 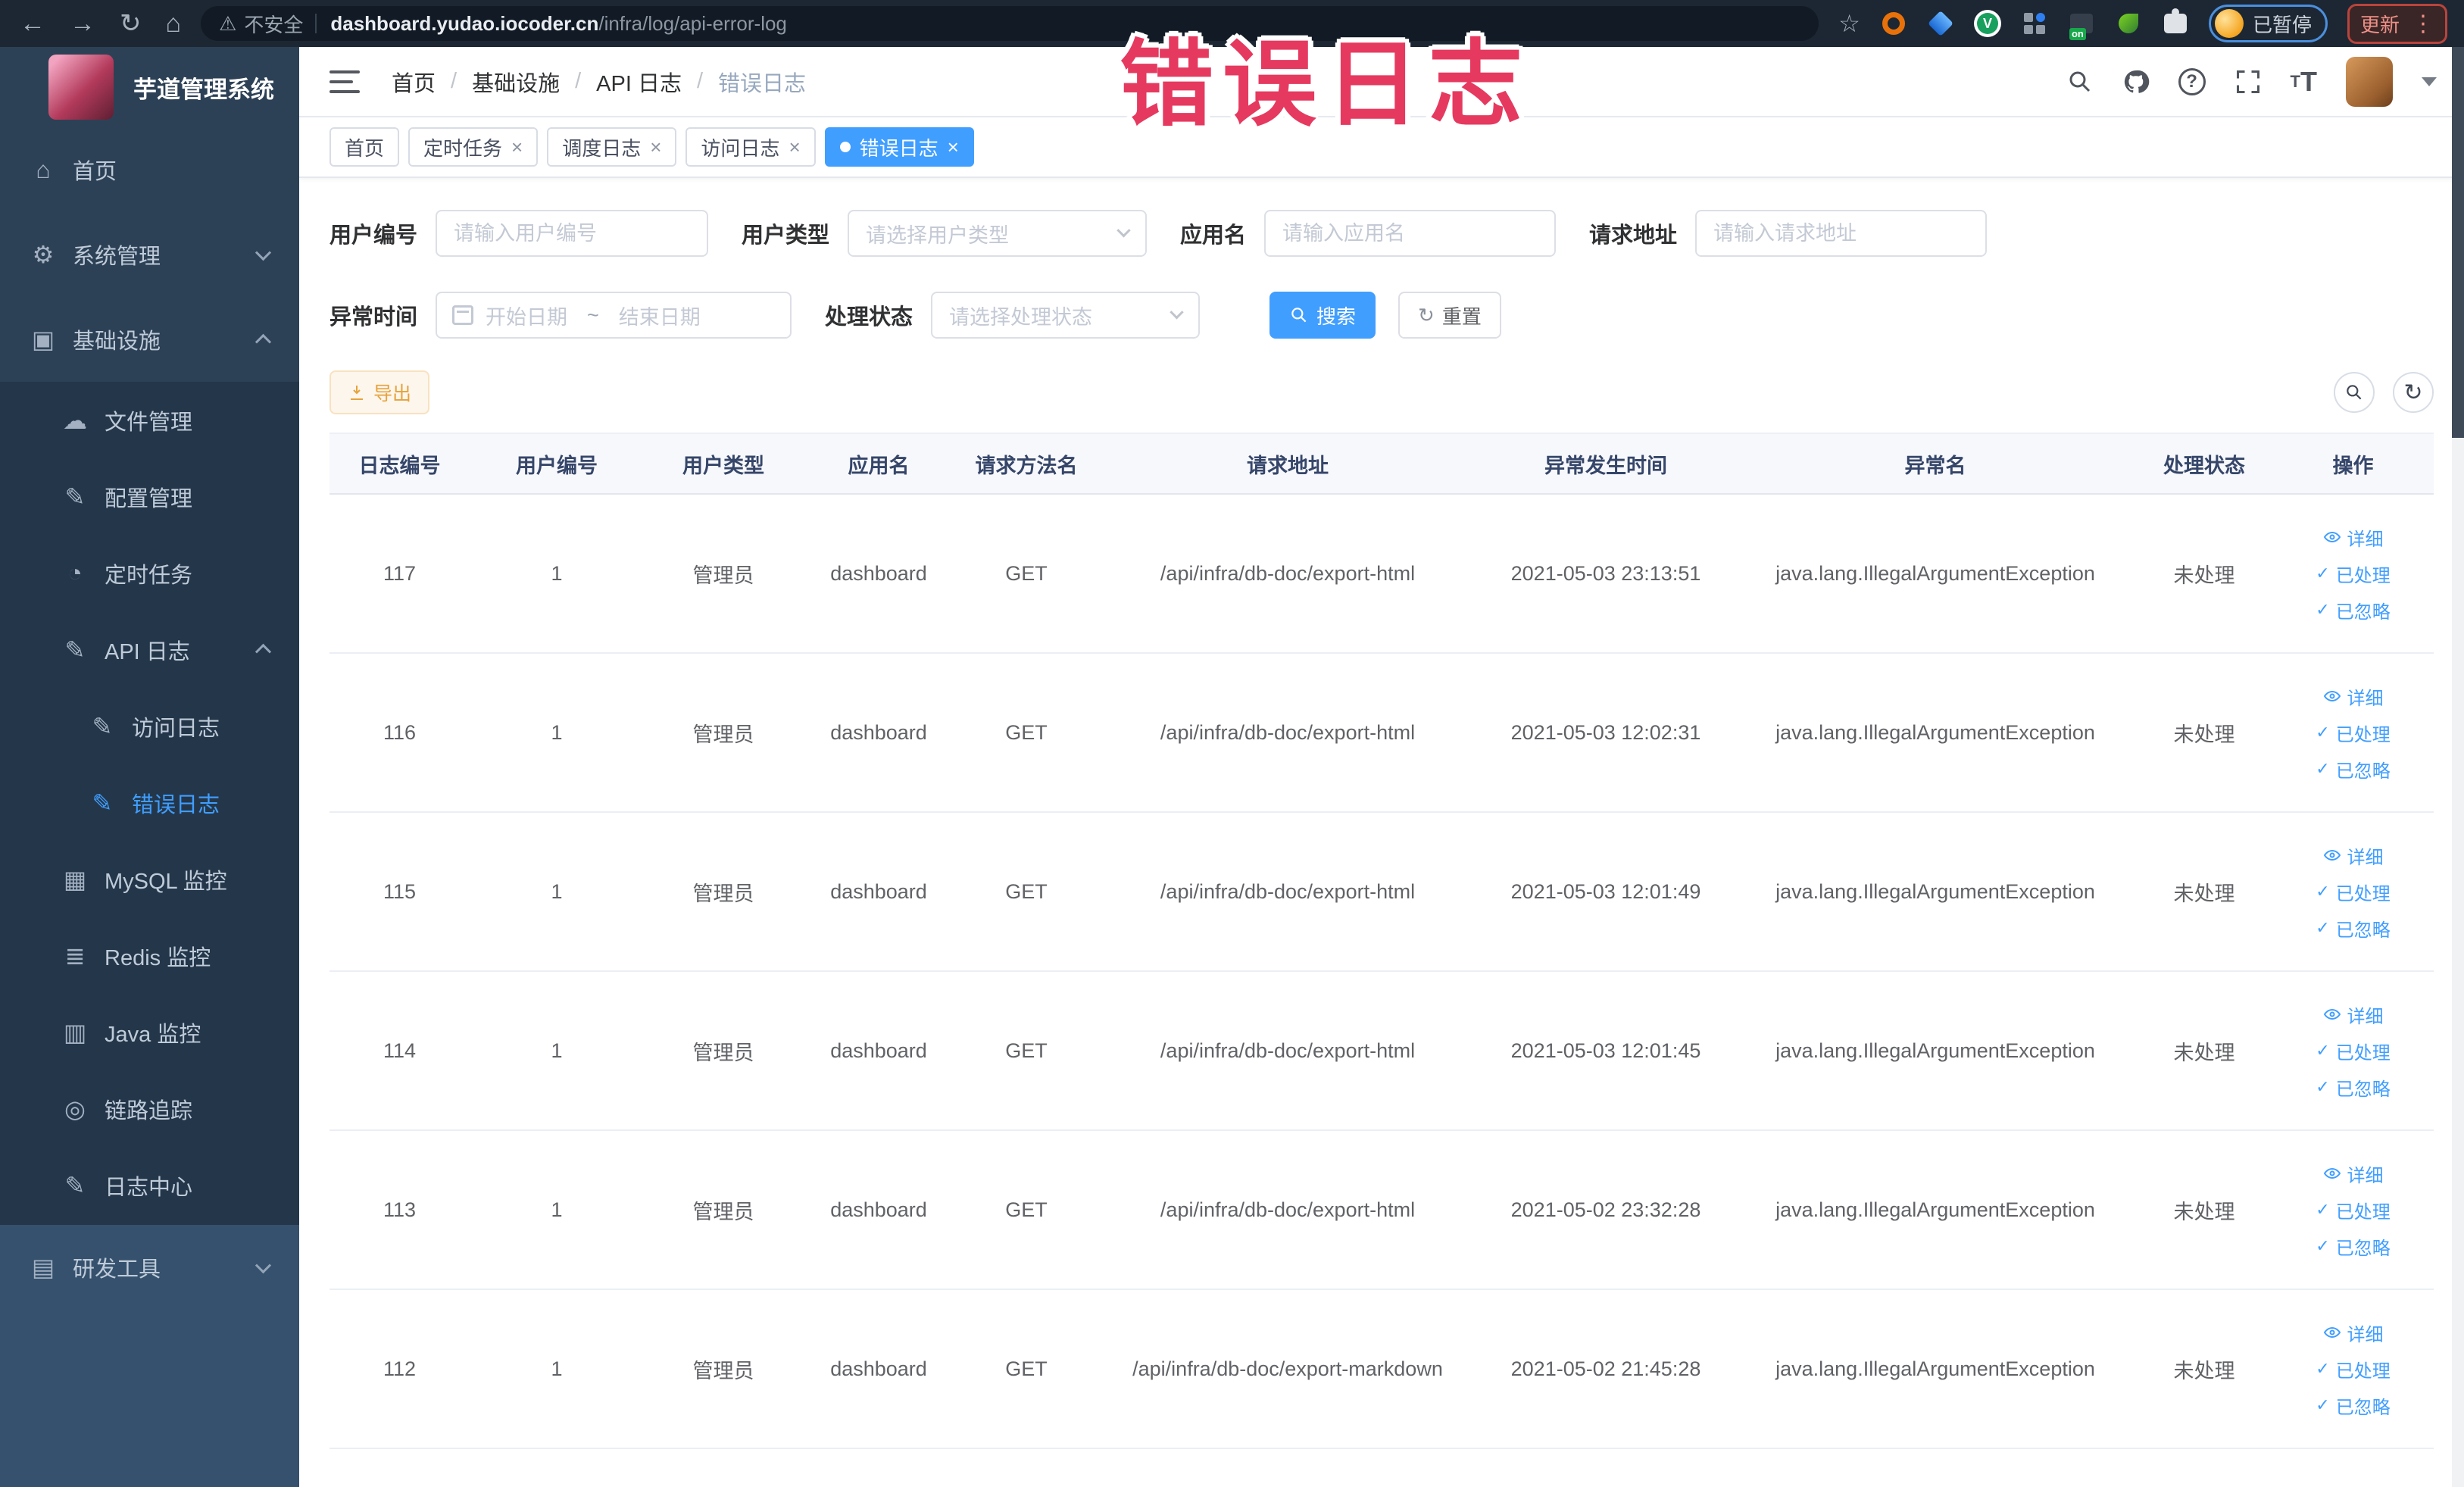 I want to click on user-type-select: 请选择用户类型, so click(x=998, y=233).